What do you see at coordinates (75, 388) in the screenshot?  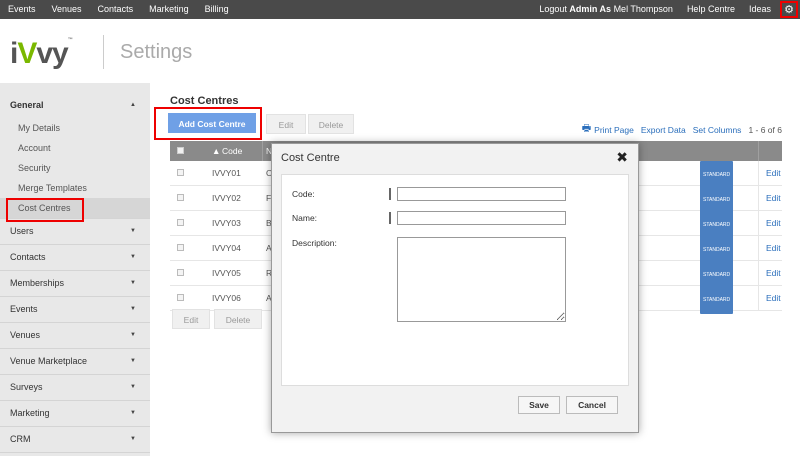 I see `sidebar-section-surveys: Surveys ▼` at bounding box center [75, 388].